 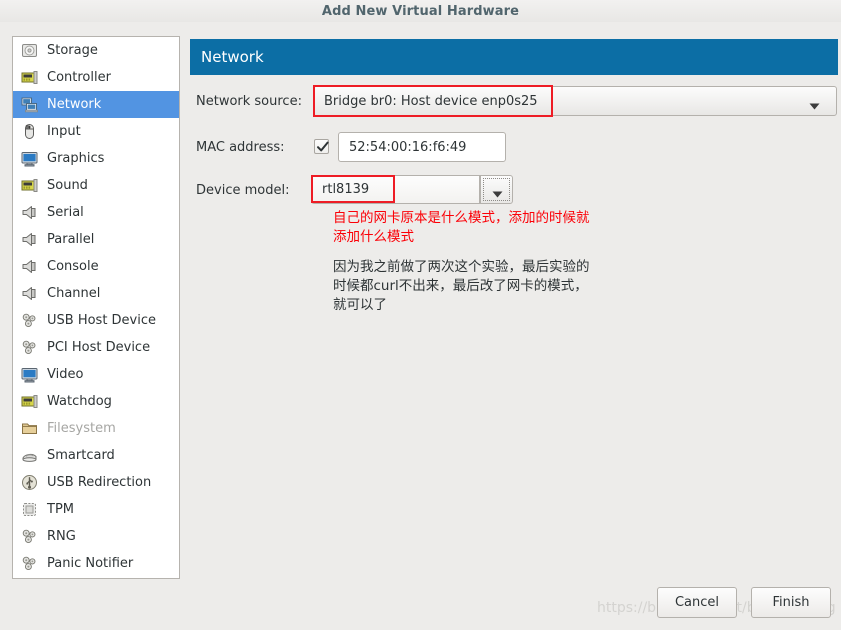 What do you see at coordinates (72, 50) in the screenshot?
I see `sidebar-item-label: Storage` at bounding box center [72, 50].